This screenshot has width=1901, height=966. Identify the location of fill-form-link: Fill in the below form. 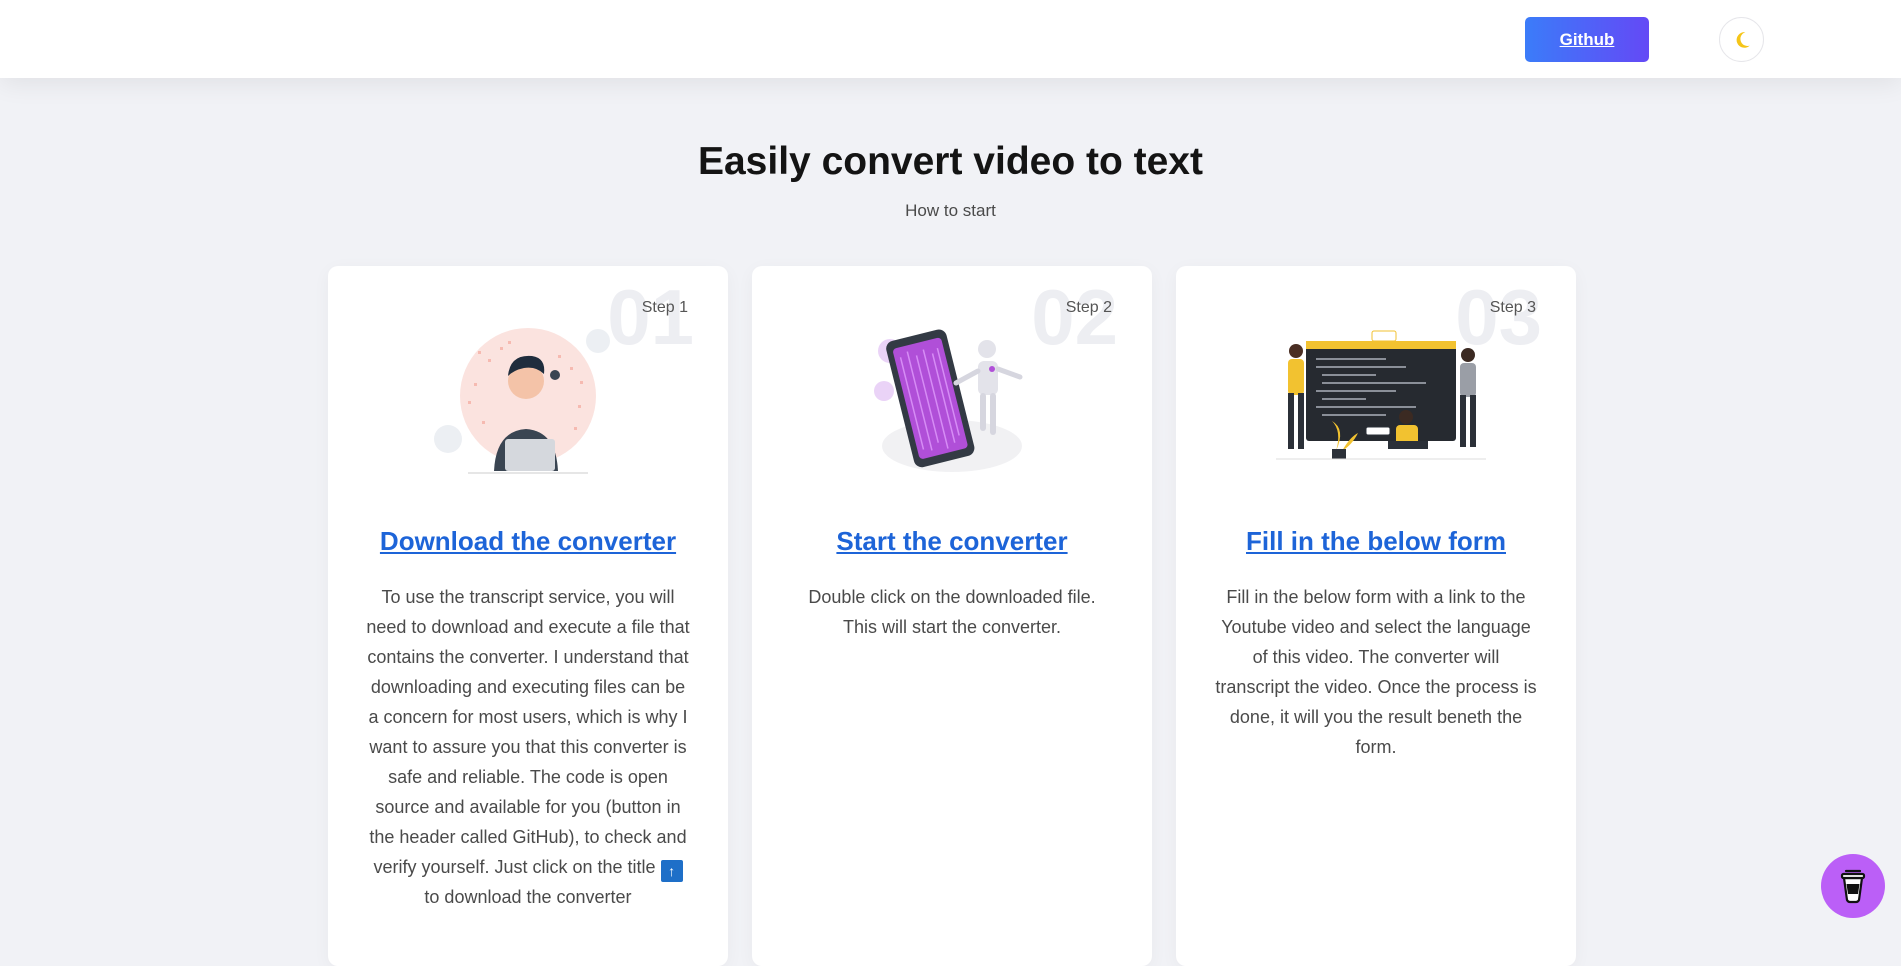
(1376, 541).